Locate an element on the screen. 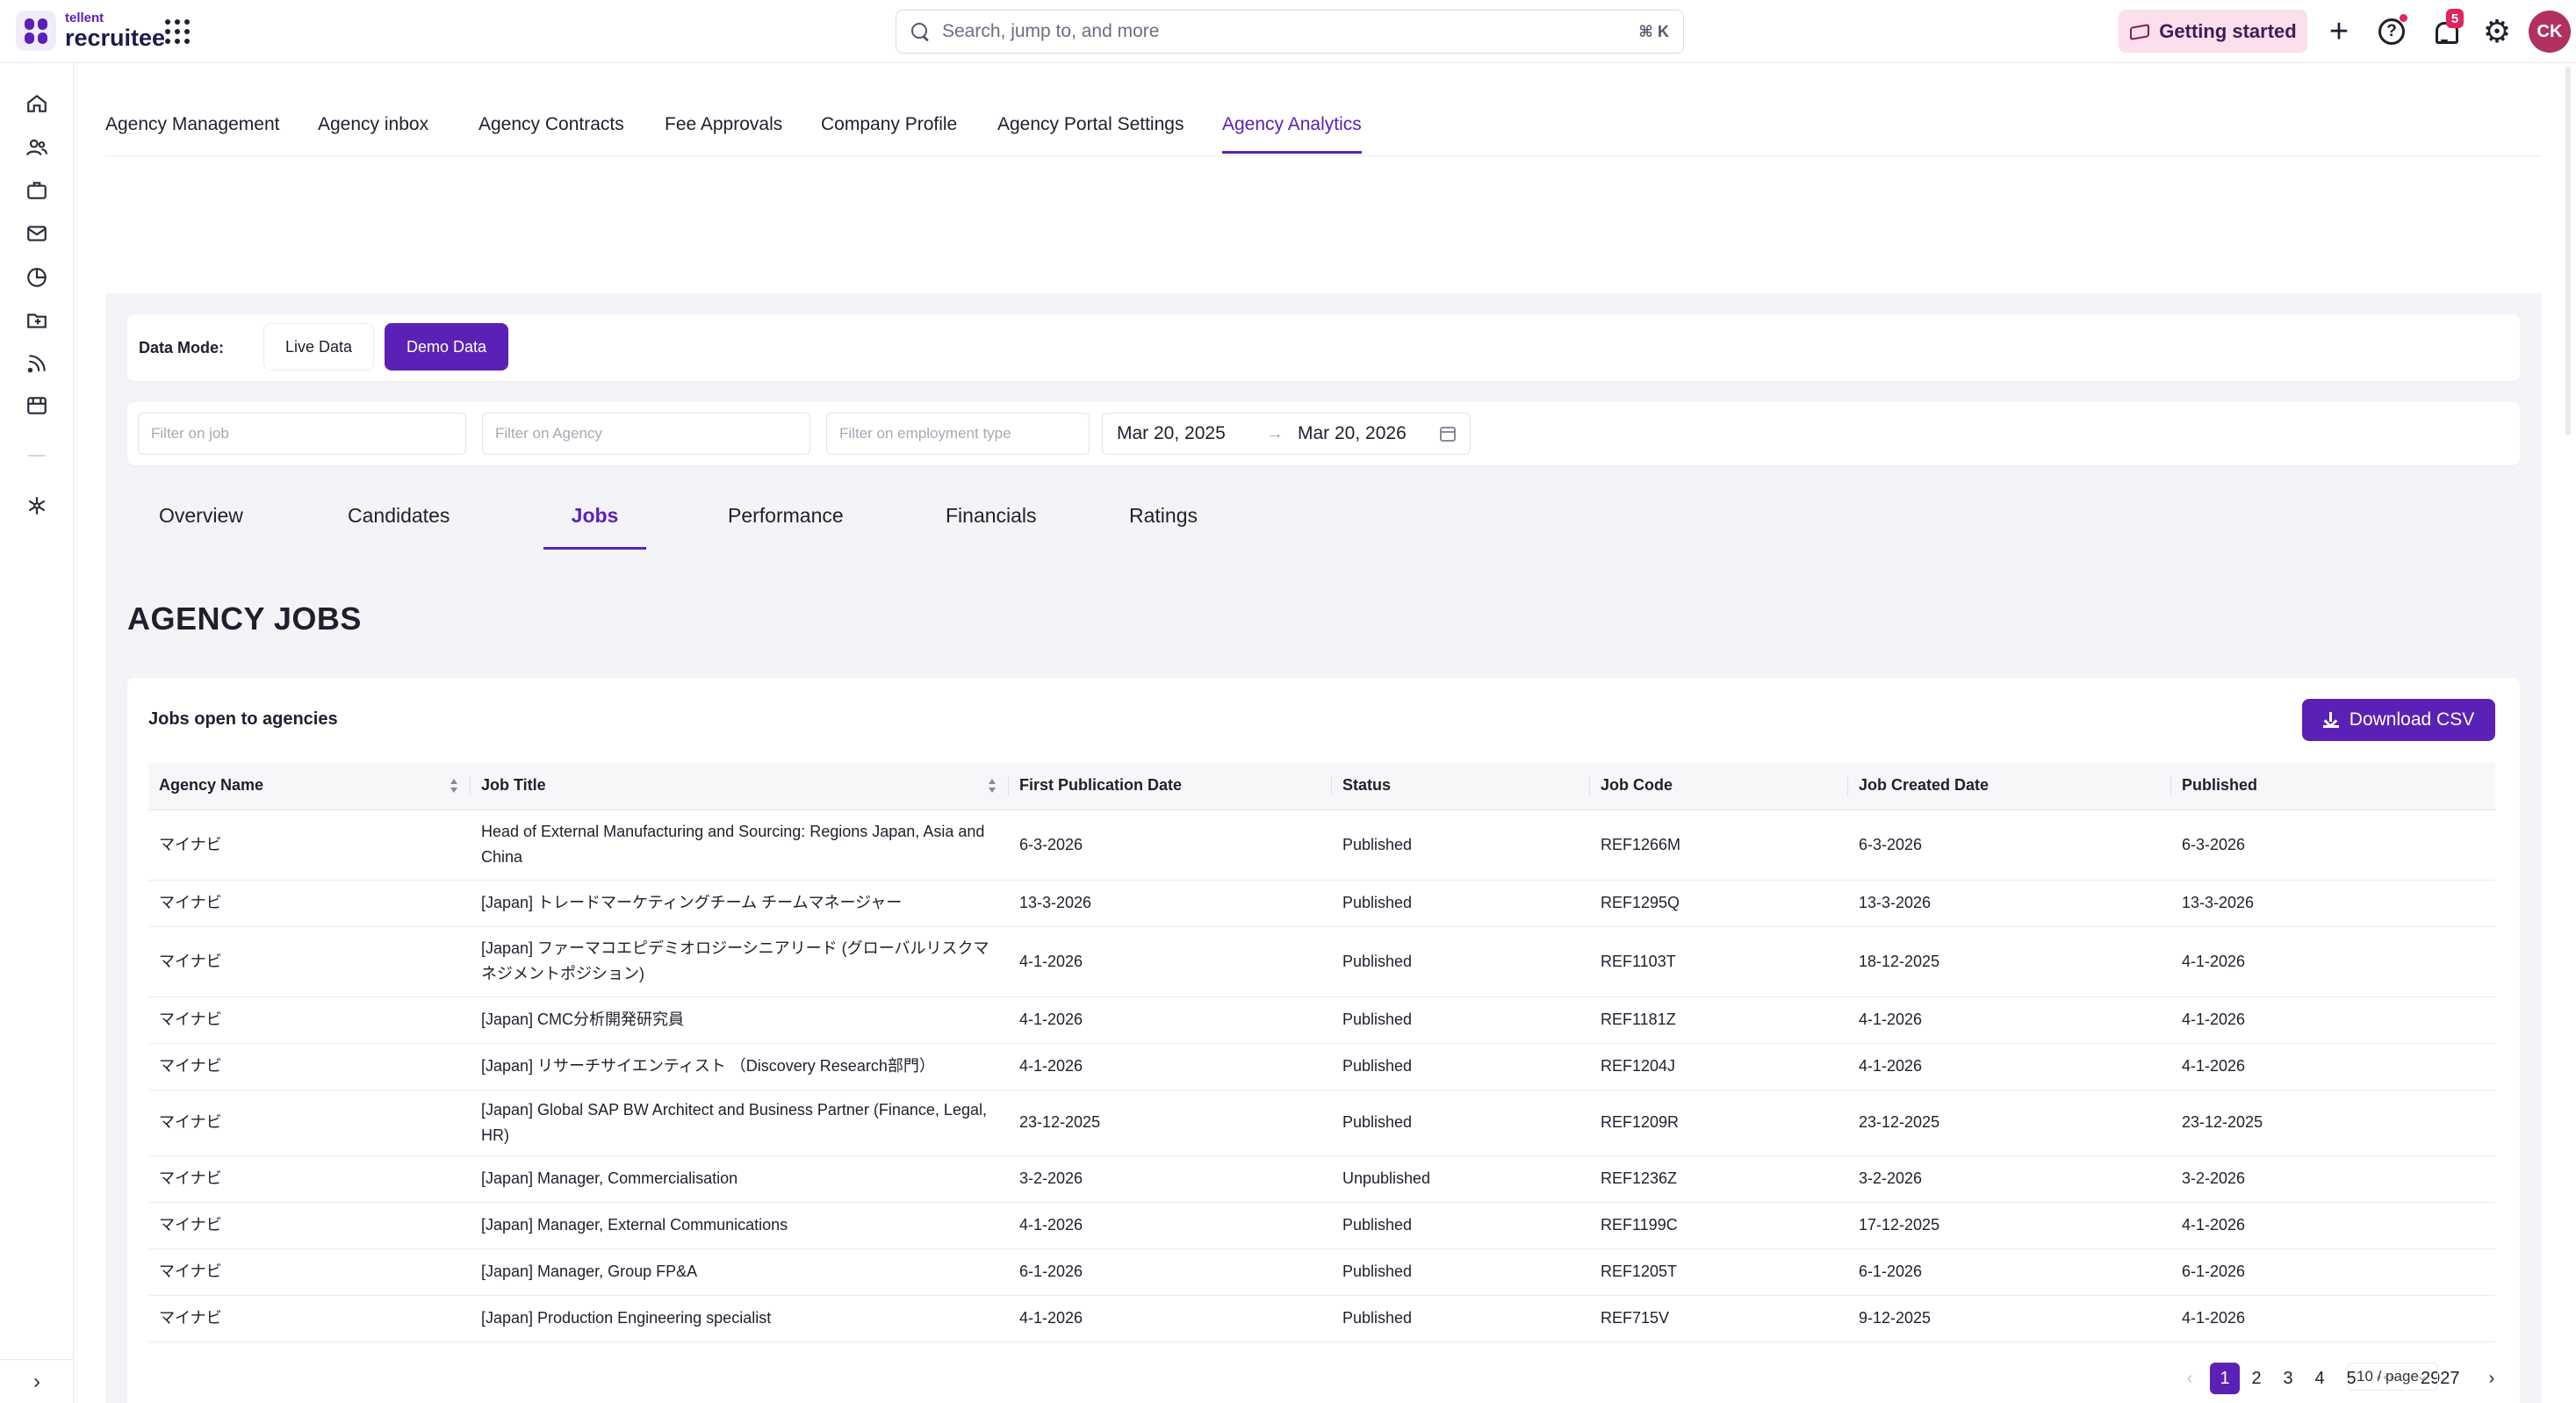 This screenshot has width=2576, height=1403. tab-performance: Performance is located at coordinates (786, 523).